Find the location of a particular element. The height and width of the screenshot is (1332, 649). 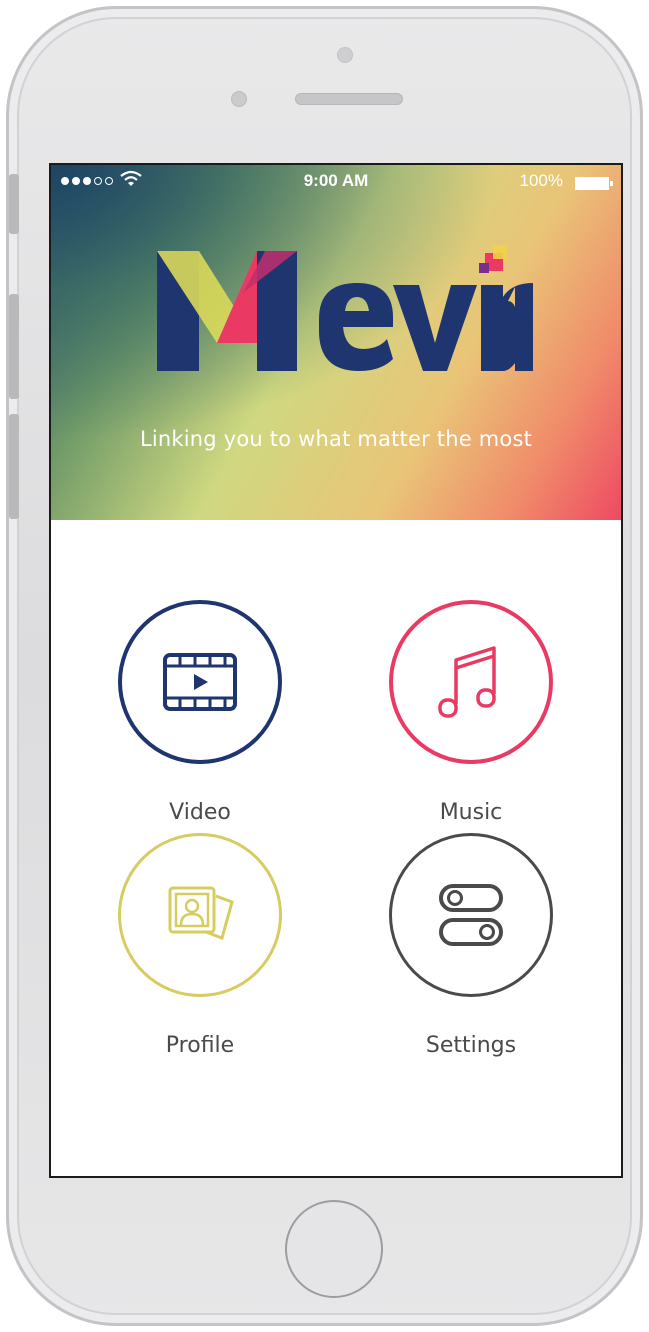

music-label: Music is located at coordinates (471, 812).